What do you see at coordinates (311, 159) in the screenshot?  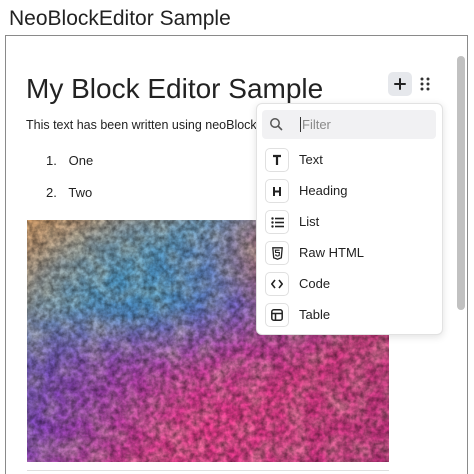 I see `menu-item-label: Text` at bounding box center [311, 159].